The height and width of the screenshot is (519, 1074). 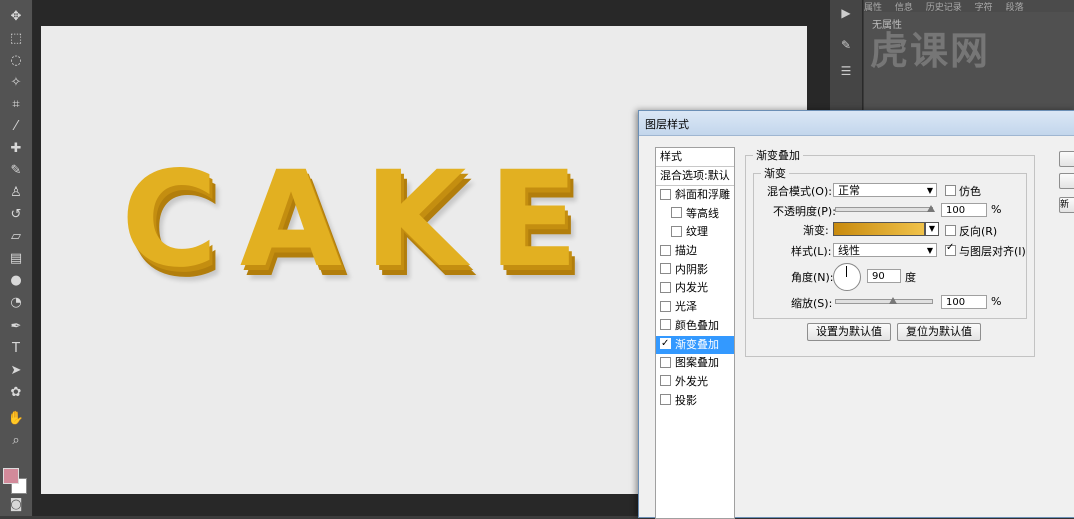 I want to click on reverse-checkbox, so click(x=950, y=230).